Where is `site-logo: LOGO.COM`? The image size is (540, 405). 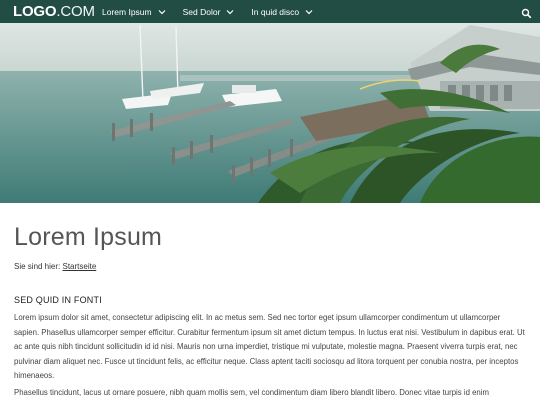
site-logo: LOGO.COM is located at coordinates (54, 11).